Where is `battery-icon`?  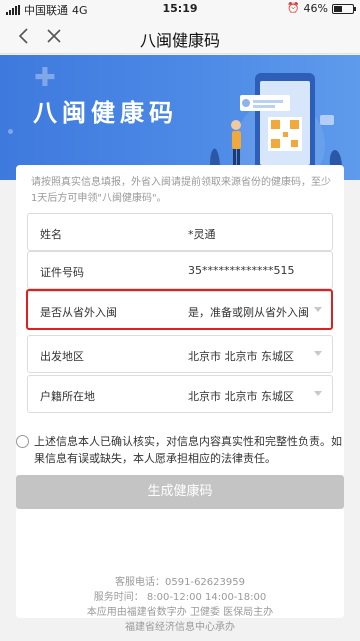
battery-icon is located at coordinates (344, 8).